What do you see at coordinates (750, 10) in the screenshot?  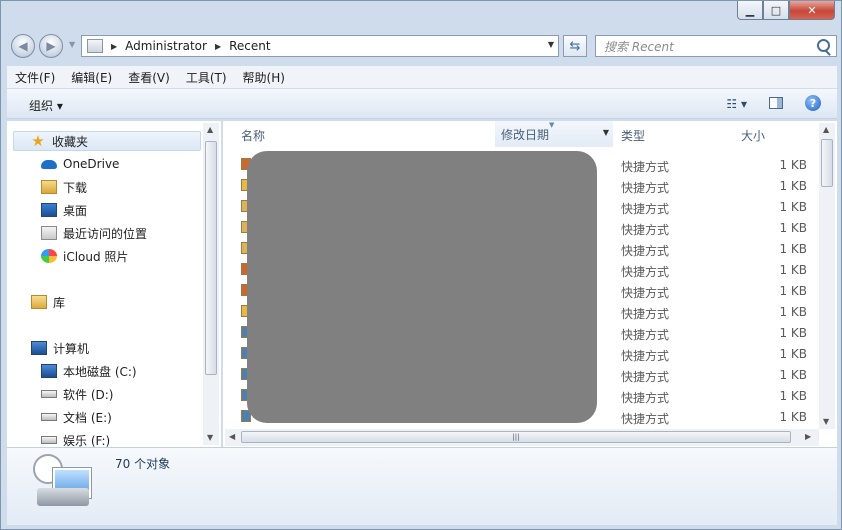 I see `minimize-button: ▁` at bounding box center [750, 10].